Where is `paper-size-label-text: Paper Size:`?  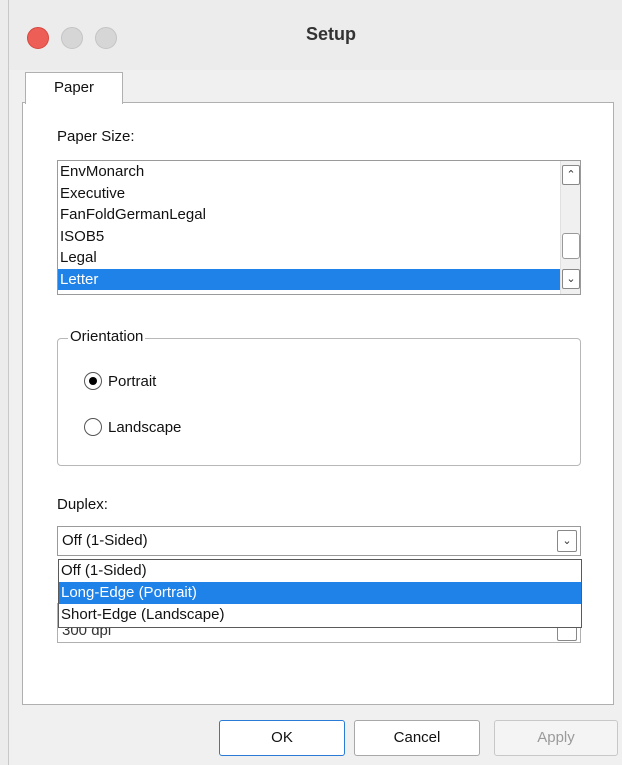
paper-size-label-text: Paper Size: is located at coordinates (96, 136).